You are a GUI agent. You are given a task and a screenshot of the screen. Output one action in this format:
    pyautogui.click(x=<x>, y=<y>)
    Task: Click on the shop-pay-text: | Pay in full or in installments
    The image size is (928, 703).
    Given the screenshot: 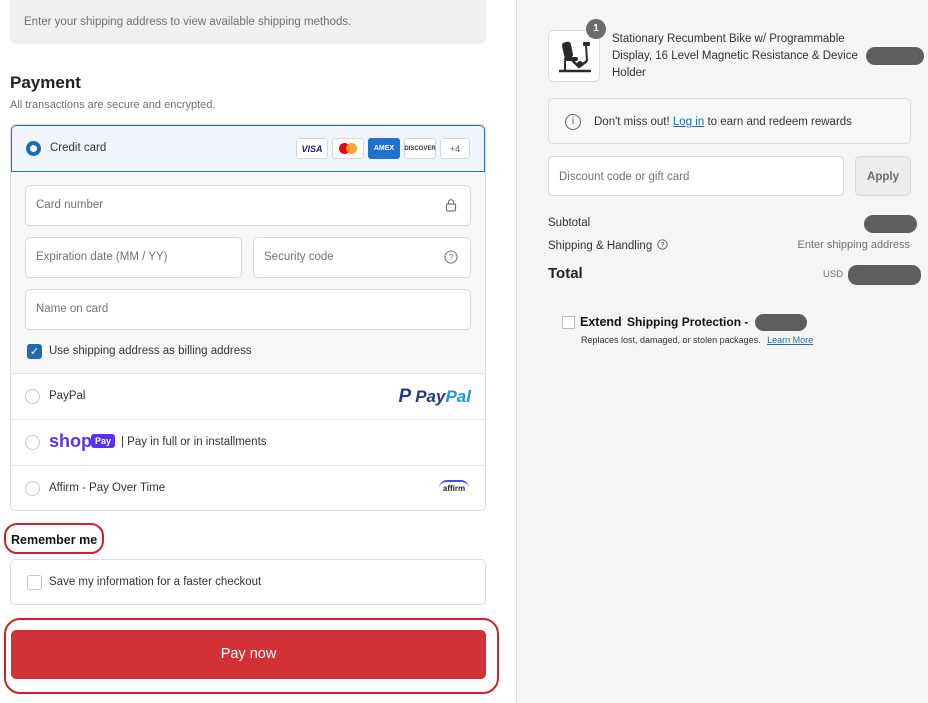 What is the action you would take?
    pyautogui.click(x=194, y=442)
    